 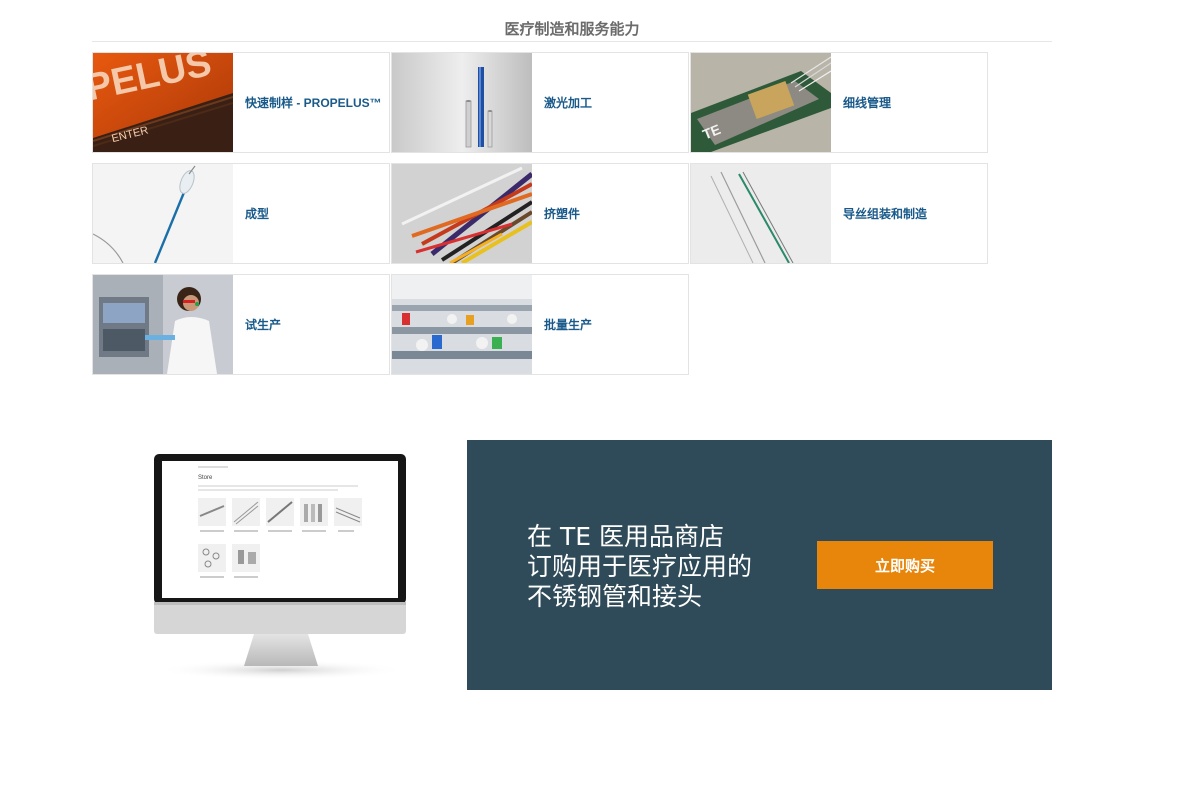 I want to click on promo-line-1: 在 TE 医用品商店, so click(x=625, y=536).